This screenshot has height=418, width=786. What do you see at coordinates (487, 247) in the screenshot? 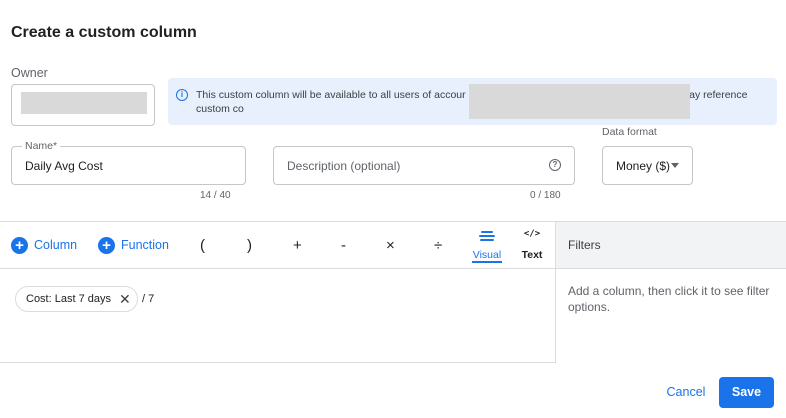
I see `visual-mode-button: Visual` at bounding box center [487, 247].